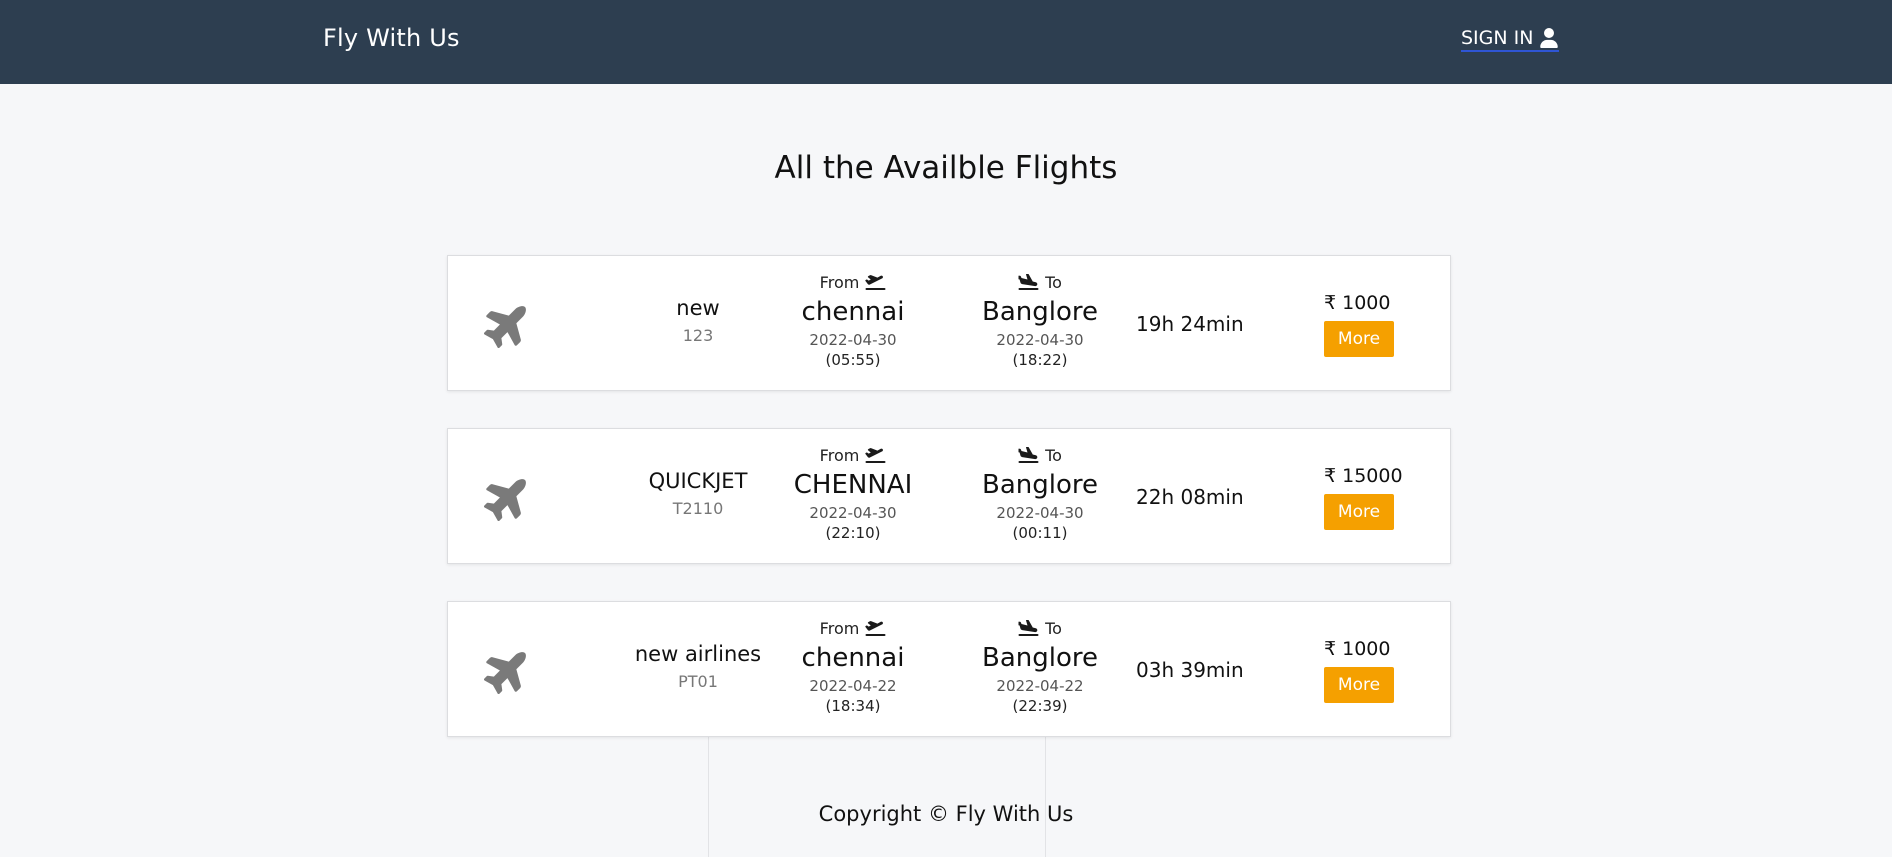 The width and height of the screenshot is (1892, 857). Describe the element at coordinates (1190, 324) in the screenshot. I see `flight-duration: 19h 24min` at that location.